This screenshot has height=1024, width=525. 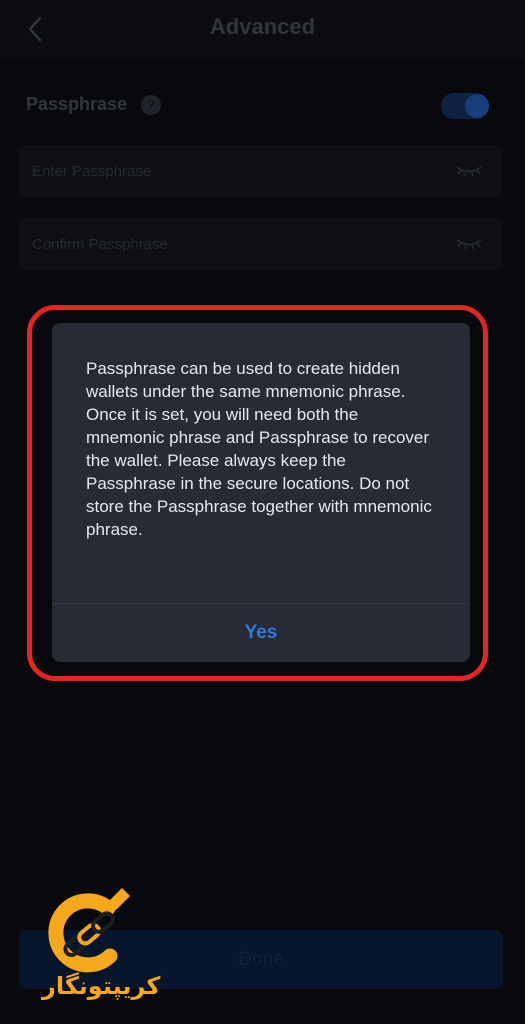 I want to click on watermark-text: کریپتونگار, so click(x=101, y=986).